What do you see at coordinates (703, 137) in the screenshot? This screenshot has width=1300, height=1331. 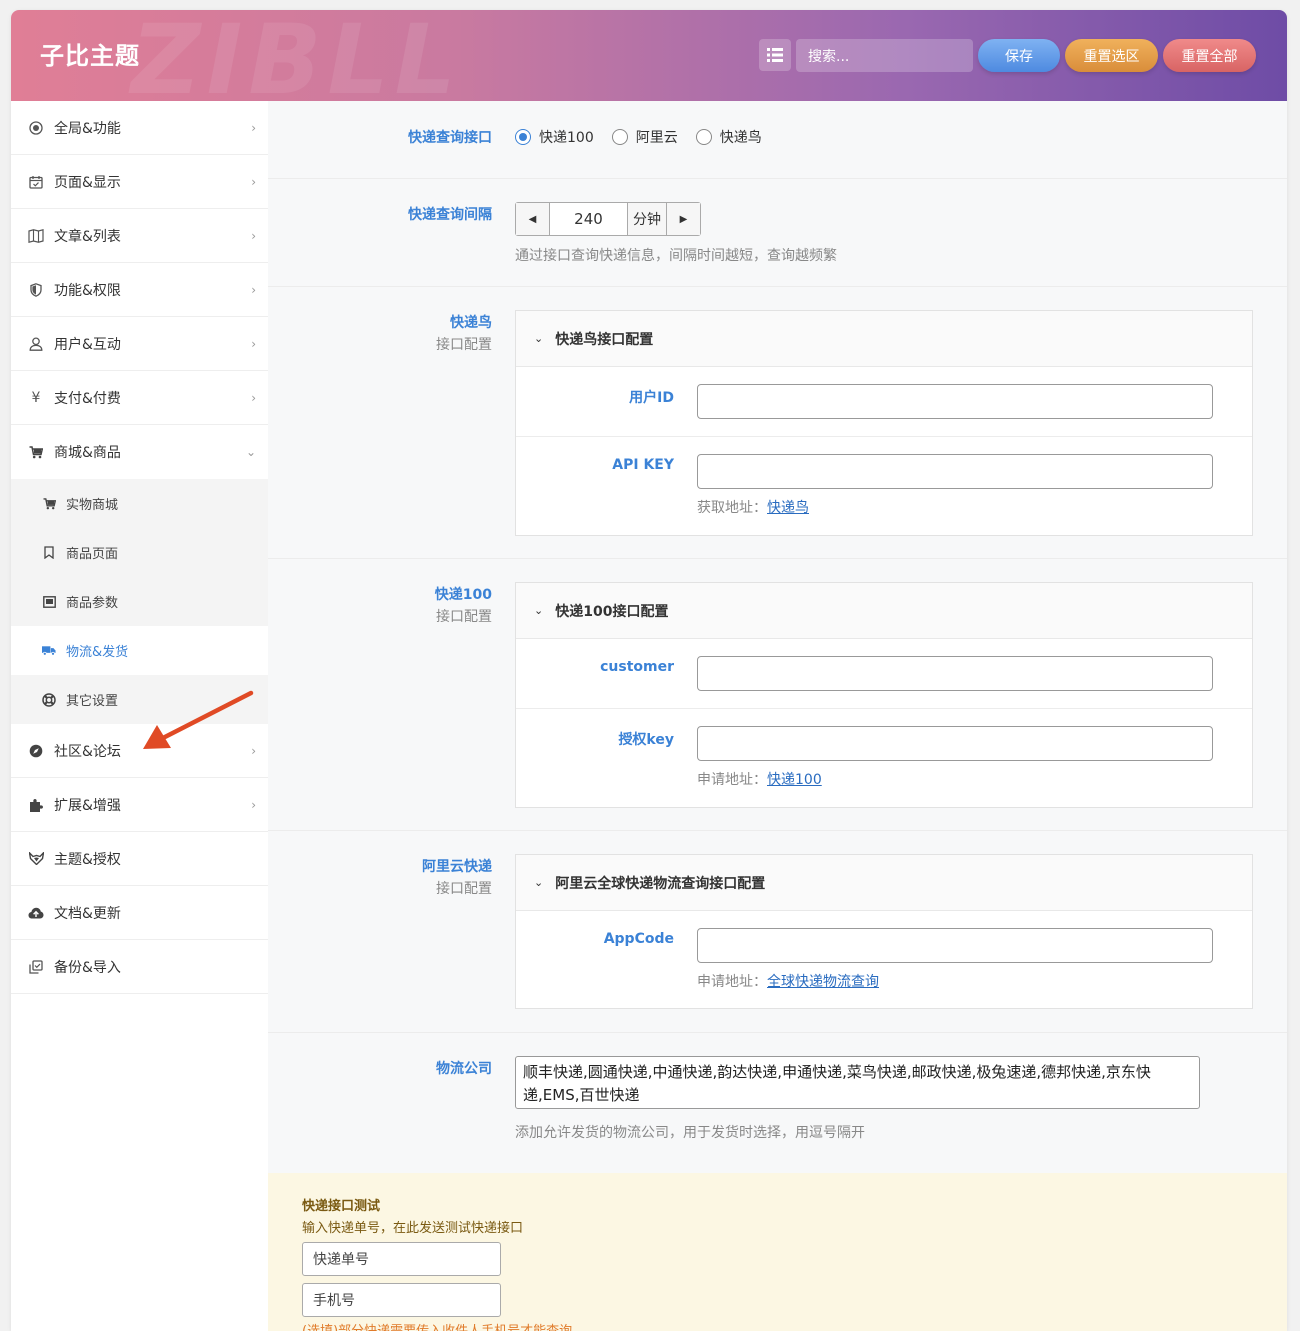 I see `radio-unchecked-icon` at bounding box center [703, 137].